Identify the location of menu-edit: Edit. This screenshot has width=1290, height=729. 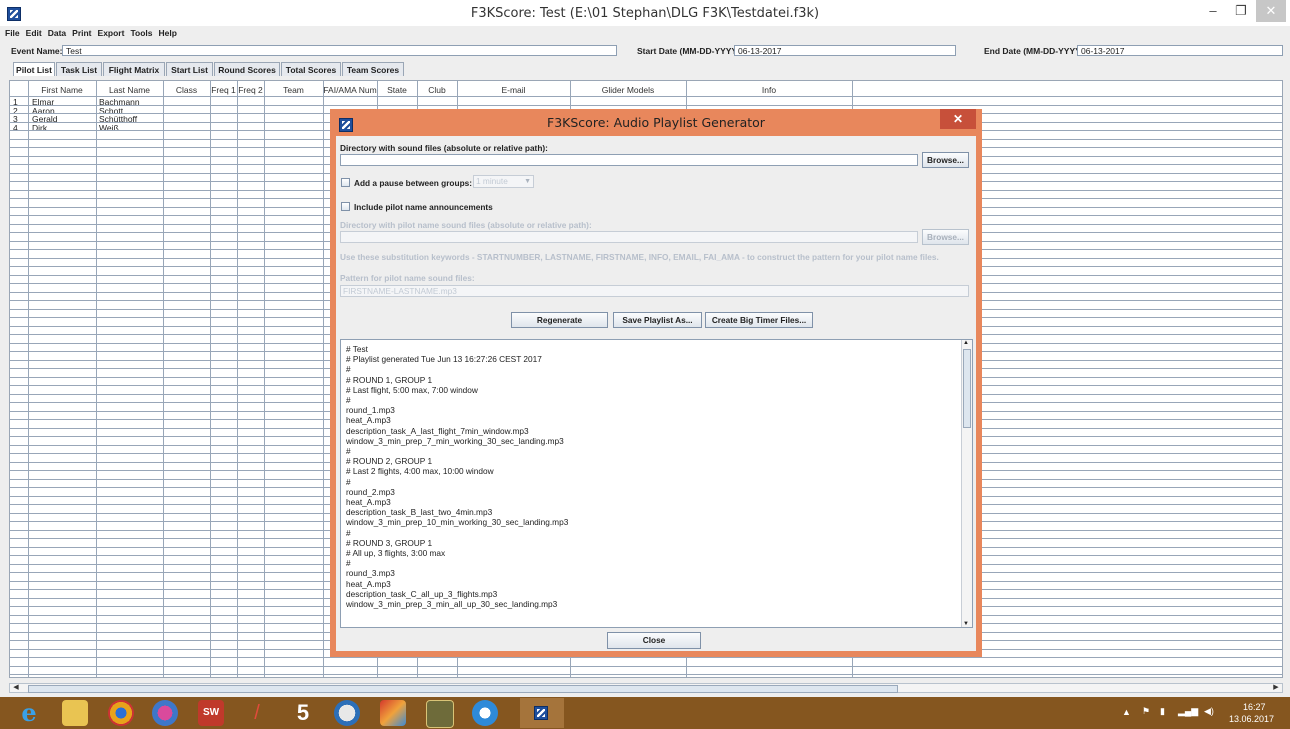
(34, 33).